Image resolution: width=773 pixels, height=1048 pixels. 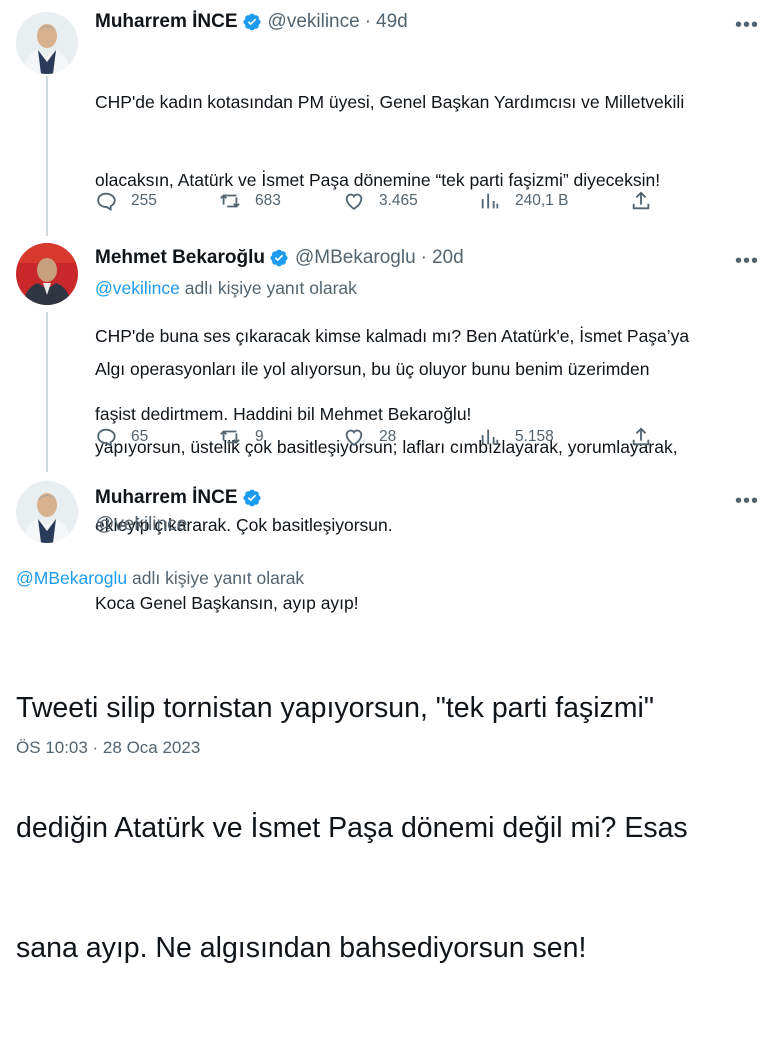 I want to click on reply-mention-link: @vekilince, so click(x=137, y=288).